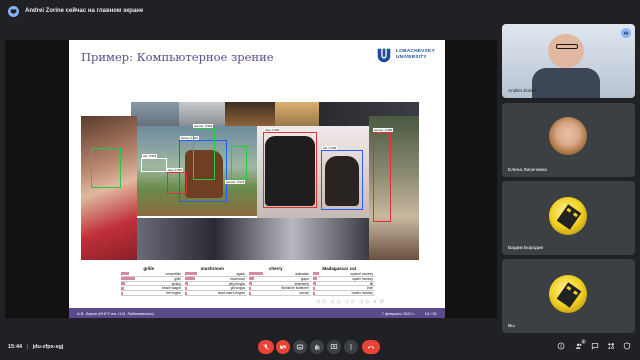 Image resolution: width=640 pixels, height=360 pixels. I want to click on info-icon, so click(561, 346).